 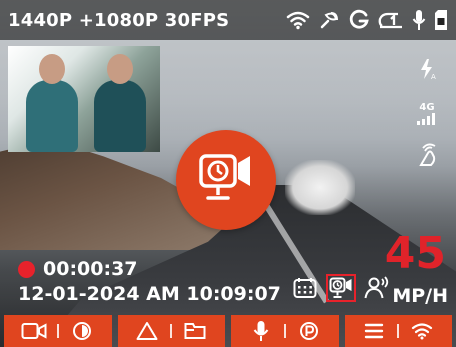 I want to click on record-dot-icon, so click(x=26, y=269).